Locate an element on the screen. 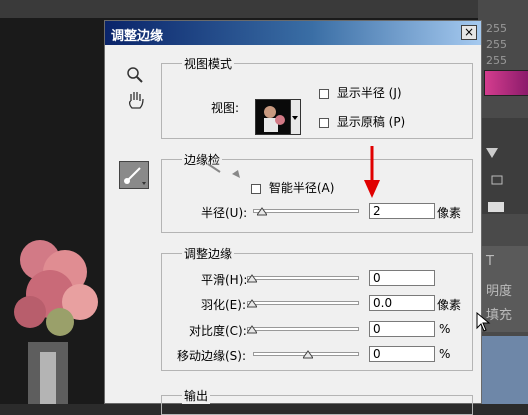 This screenshot has width=528, height=415. show-original-label: 显示原稿 (P) is located at coordinates (371, 122).